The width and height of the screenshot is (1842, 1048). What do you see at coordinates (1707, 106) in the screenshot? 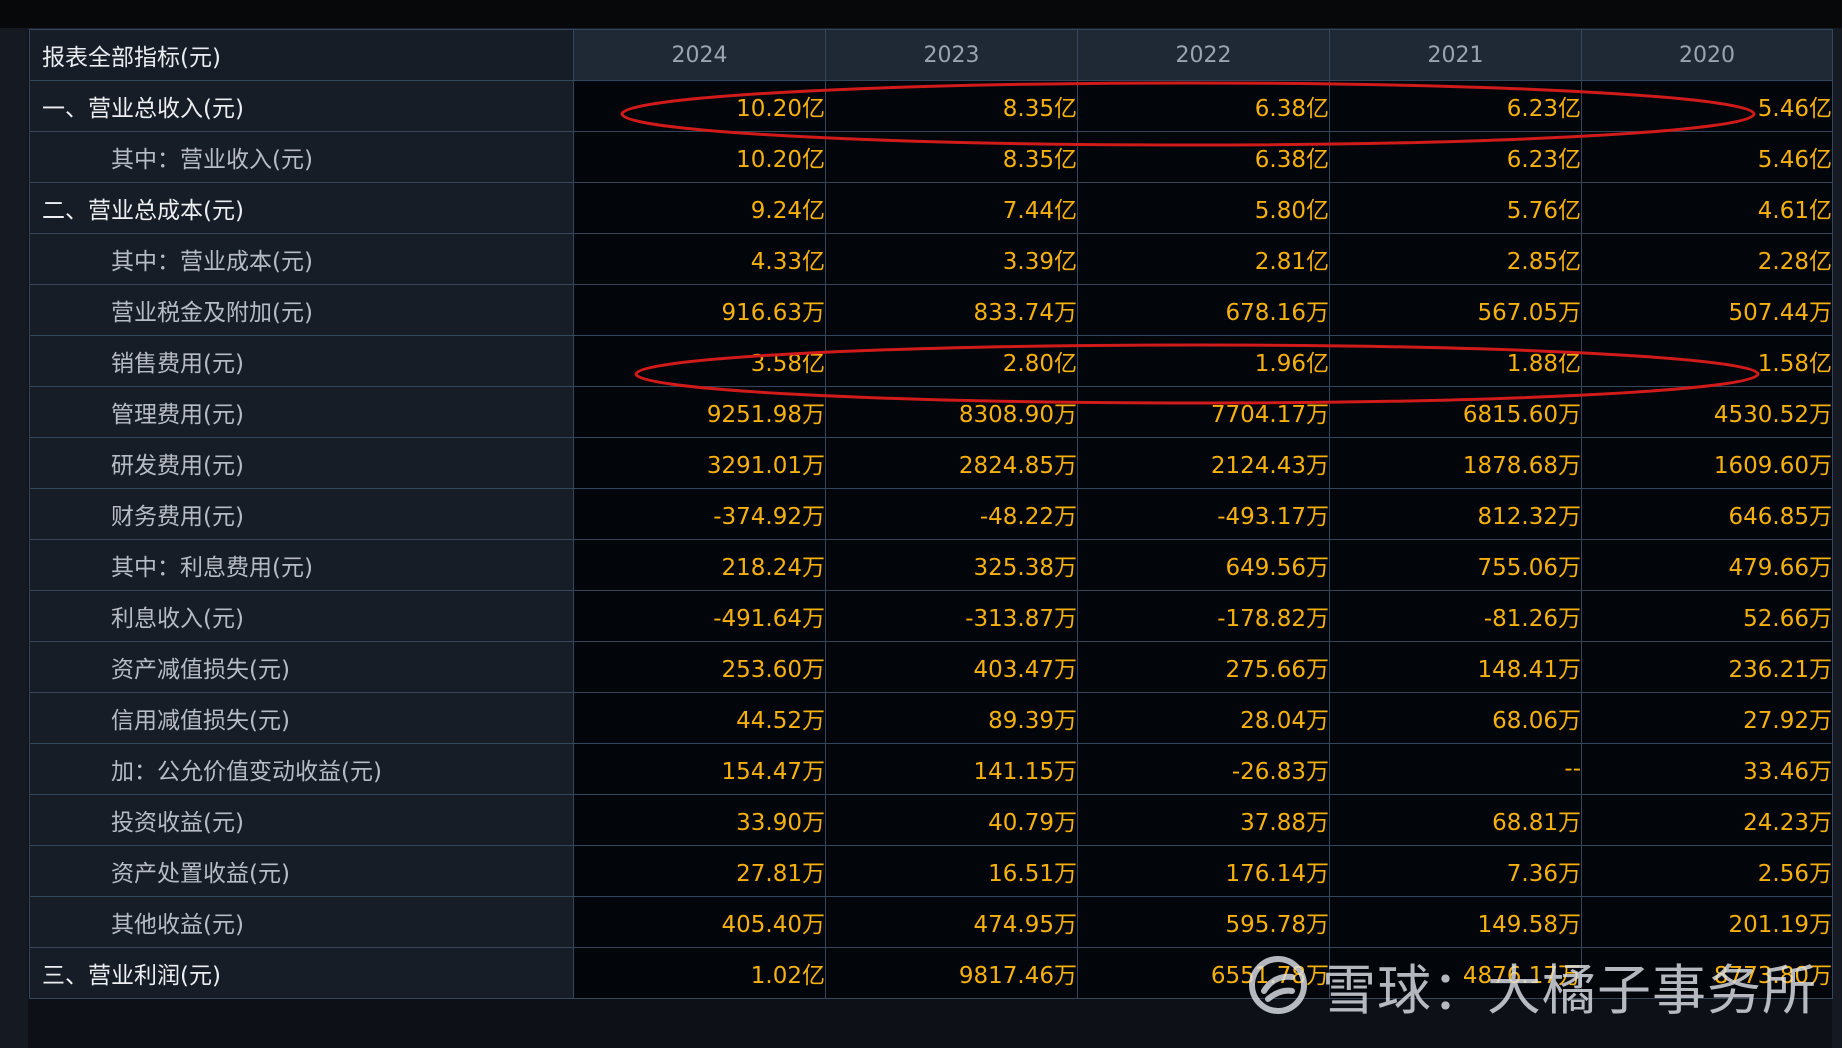
I see `value-cell-2020: 5.46亿` at bounding box center [1707, 106].